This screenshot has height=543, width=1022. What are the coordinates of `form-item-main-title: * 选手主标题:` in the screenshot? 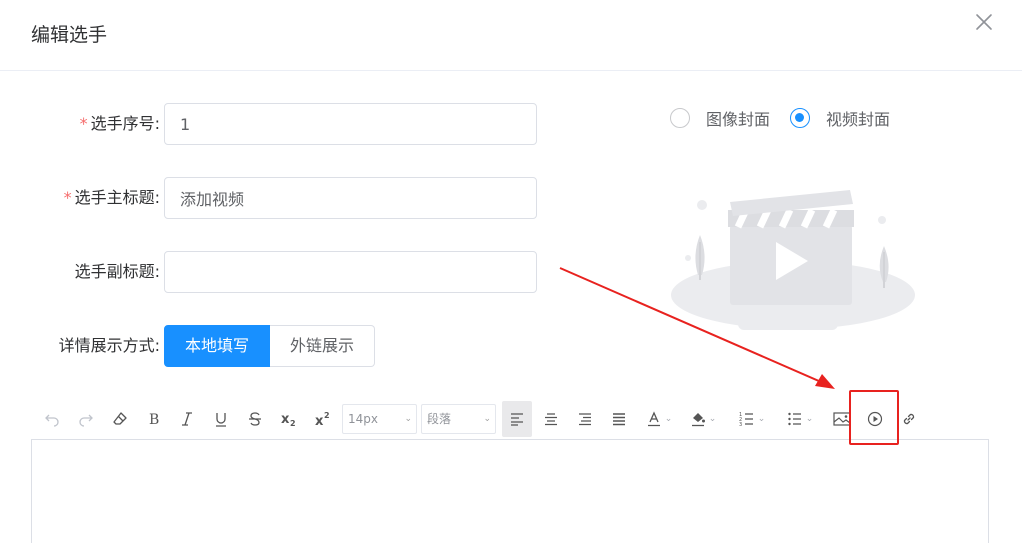 It's located at (80, 198).